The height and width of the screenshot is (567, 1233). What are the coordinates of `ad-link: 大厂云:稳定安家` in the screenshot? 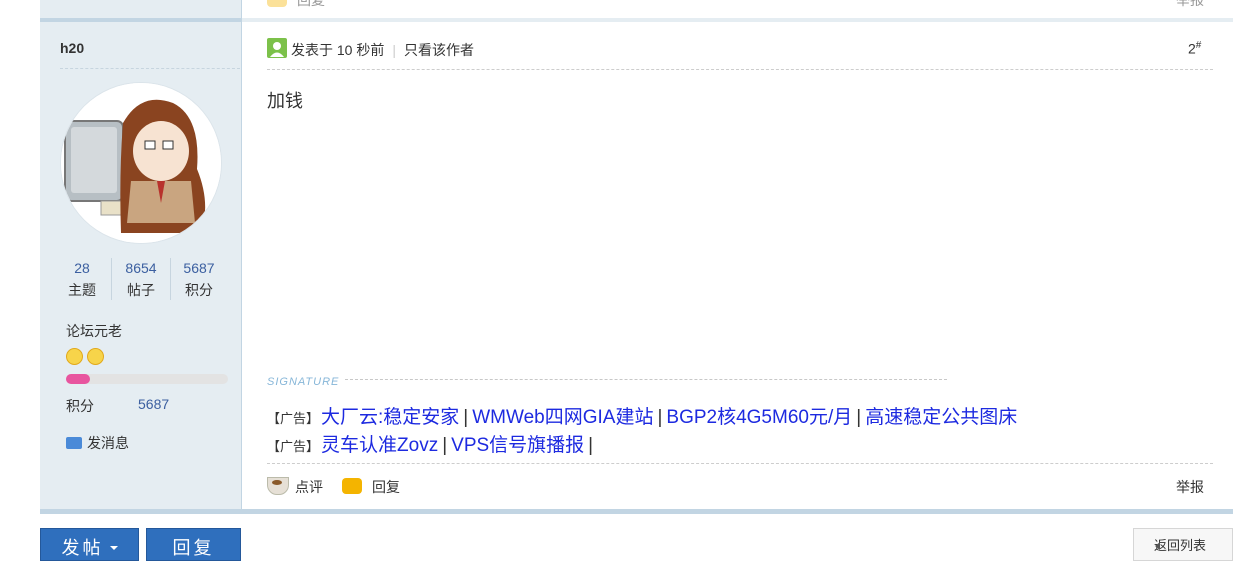 It's located at (390, 417).